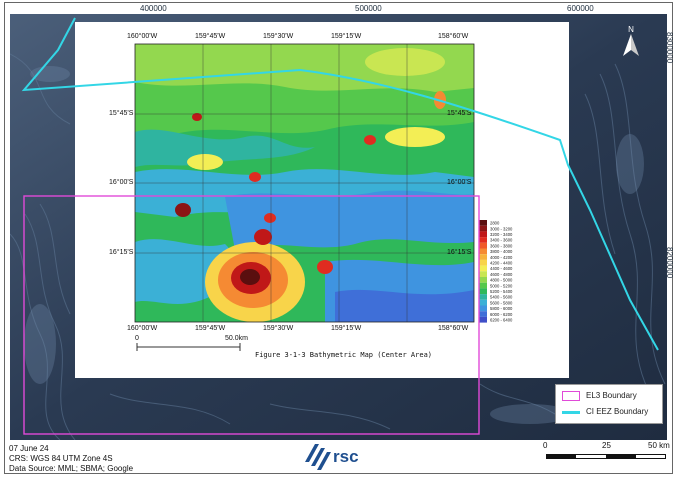 The width and height of the screenshot is (677, 480). What do you see at coordinates (631, 40) in the screenshot?
I see `north-arrow-icon: N` at bounding box center [631, 40].